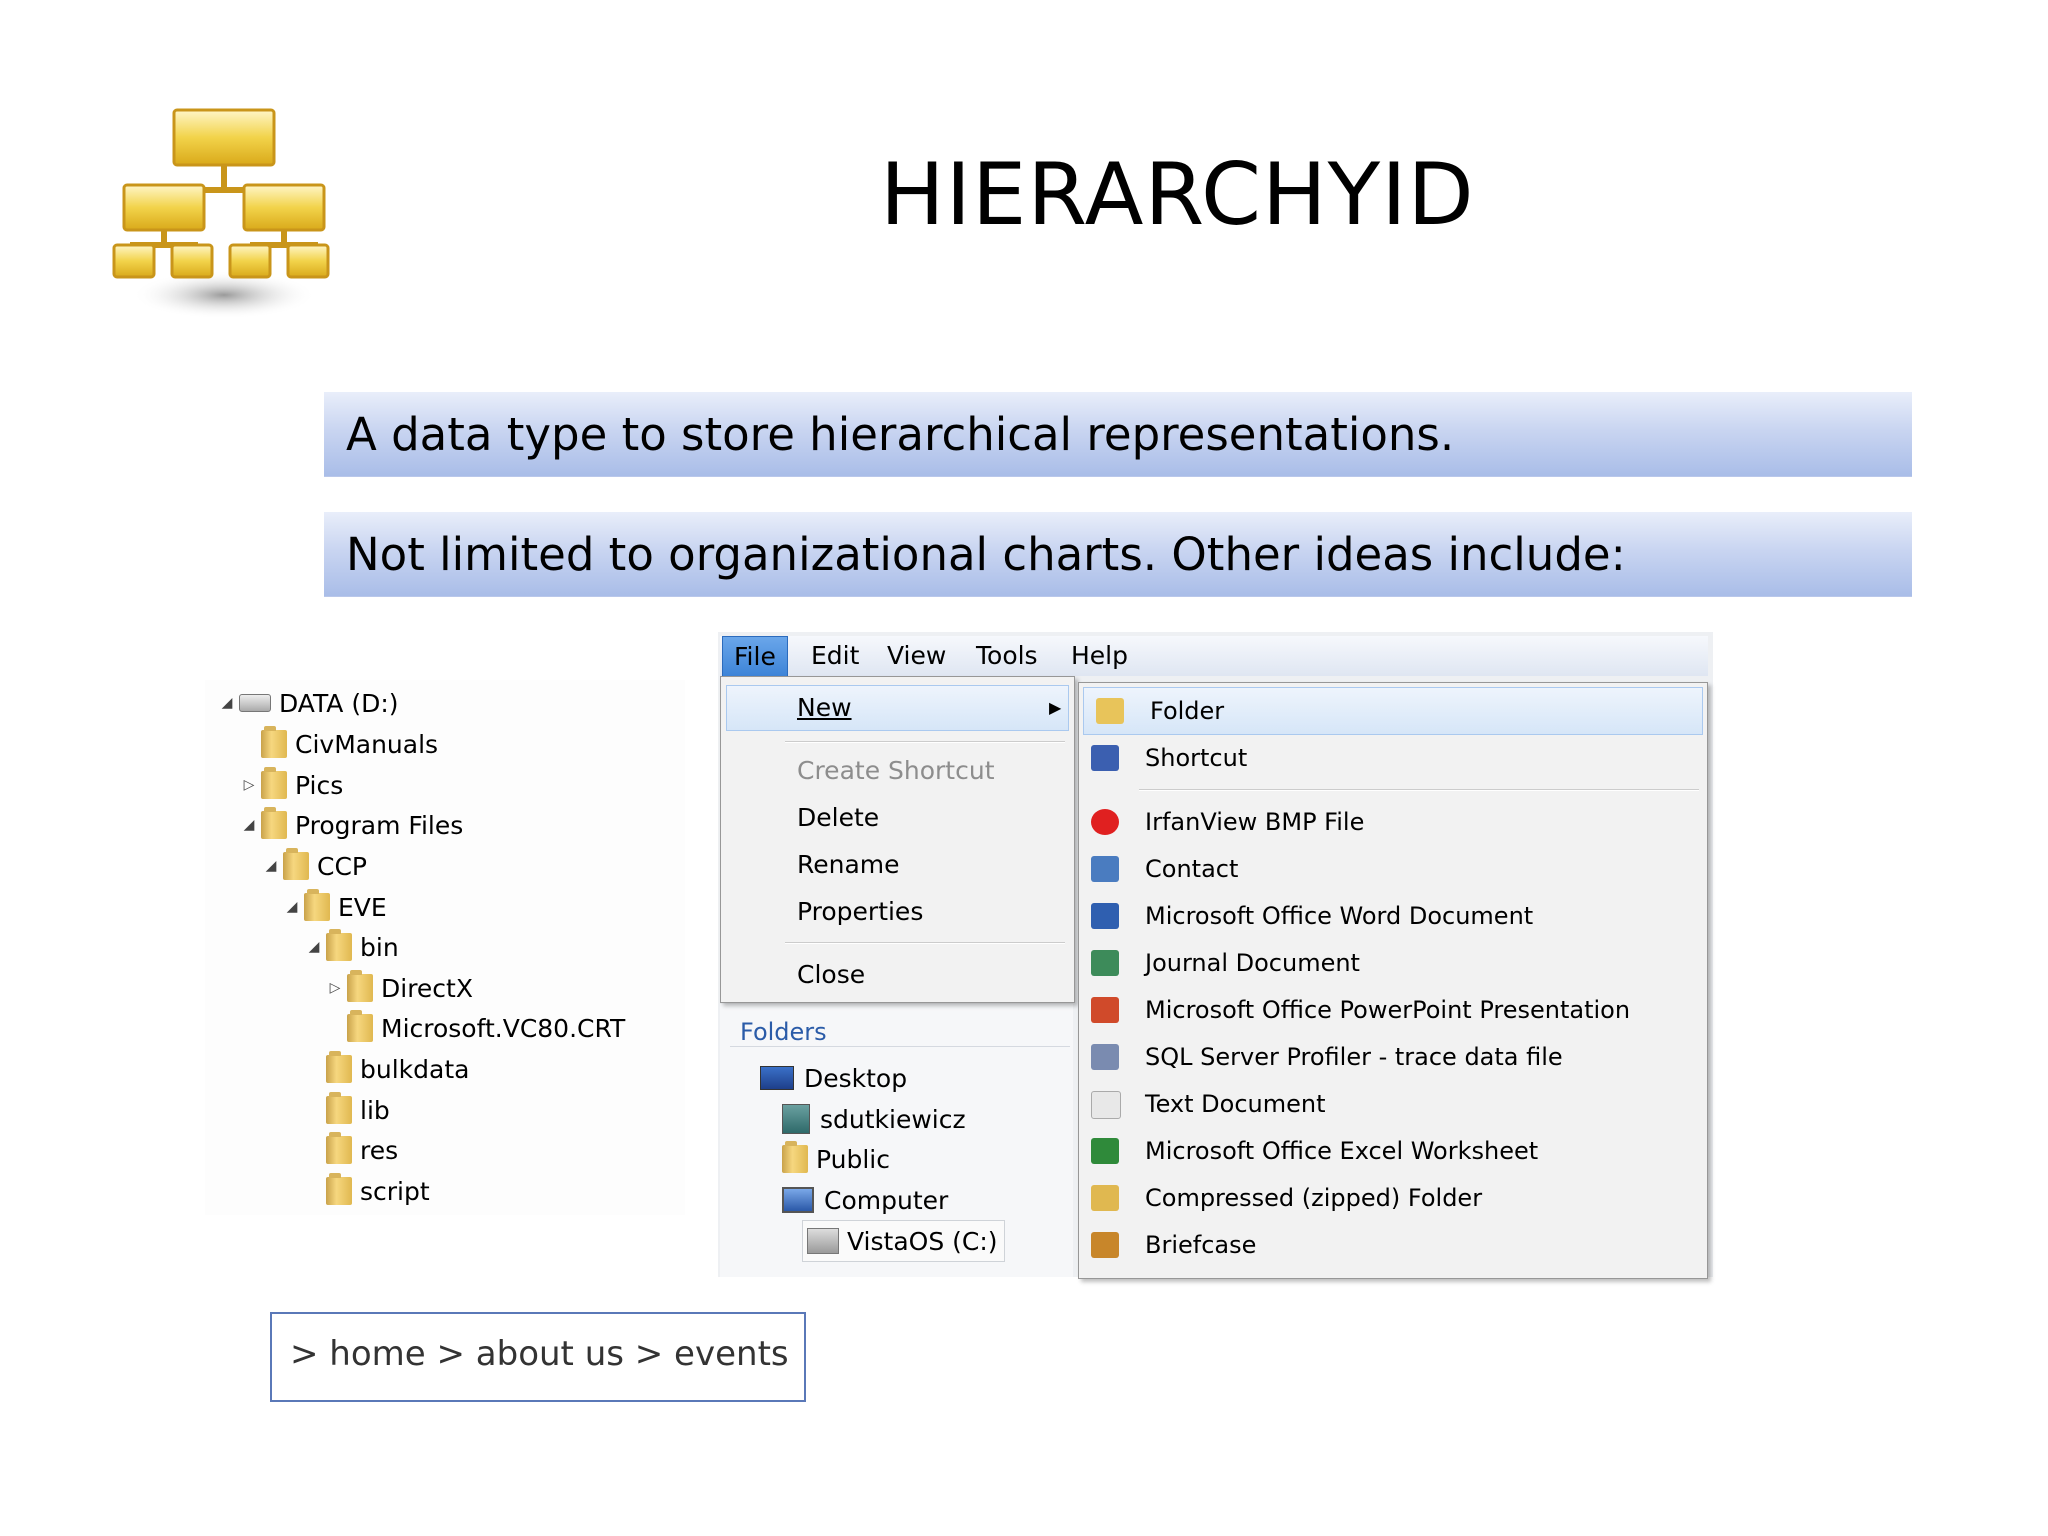 The height and width of the screenshot is (1536, 2048). I want to click on menu-item-label: Microsoft Office Excel Worksheet, so click(1342, 1151).